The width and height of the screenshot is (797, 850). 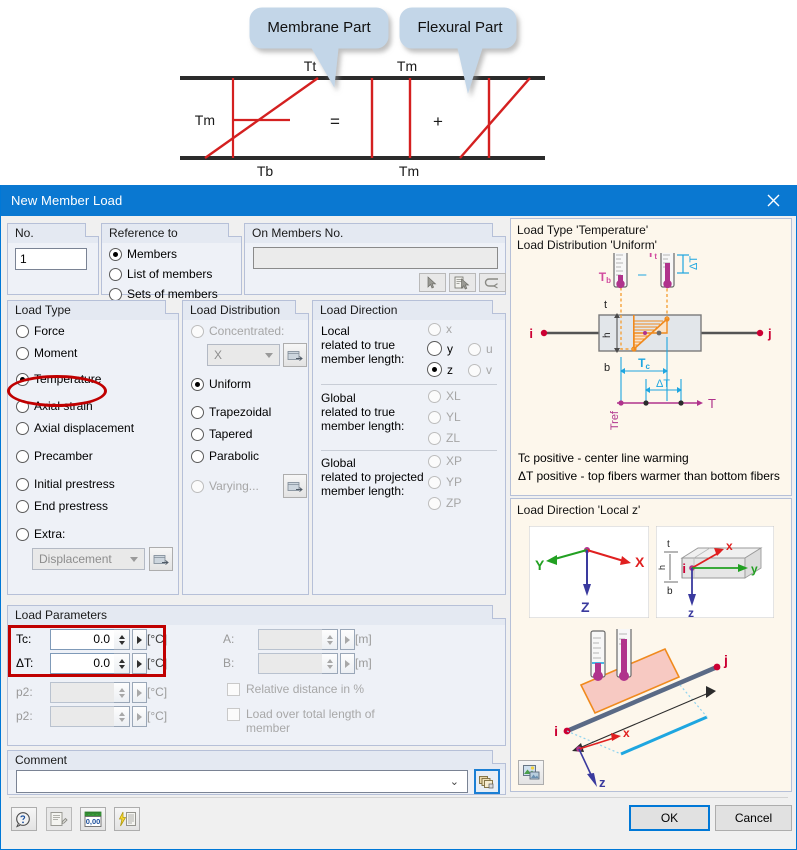 I want to click on checkbox-relative-distance: Relative distance in %, so click(x=295, y=689).